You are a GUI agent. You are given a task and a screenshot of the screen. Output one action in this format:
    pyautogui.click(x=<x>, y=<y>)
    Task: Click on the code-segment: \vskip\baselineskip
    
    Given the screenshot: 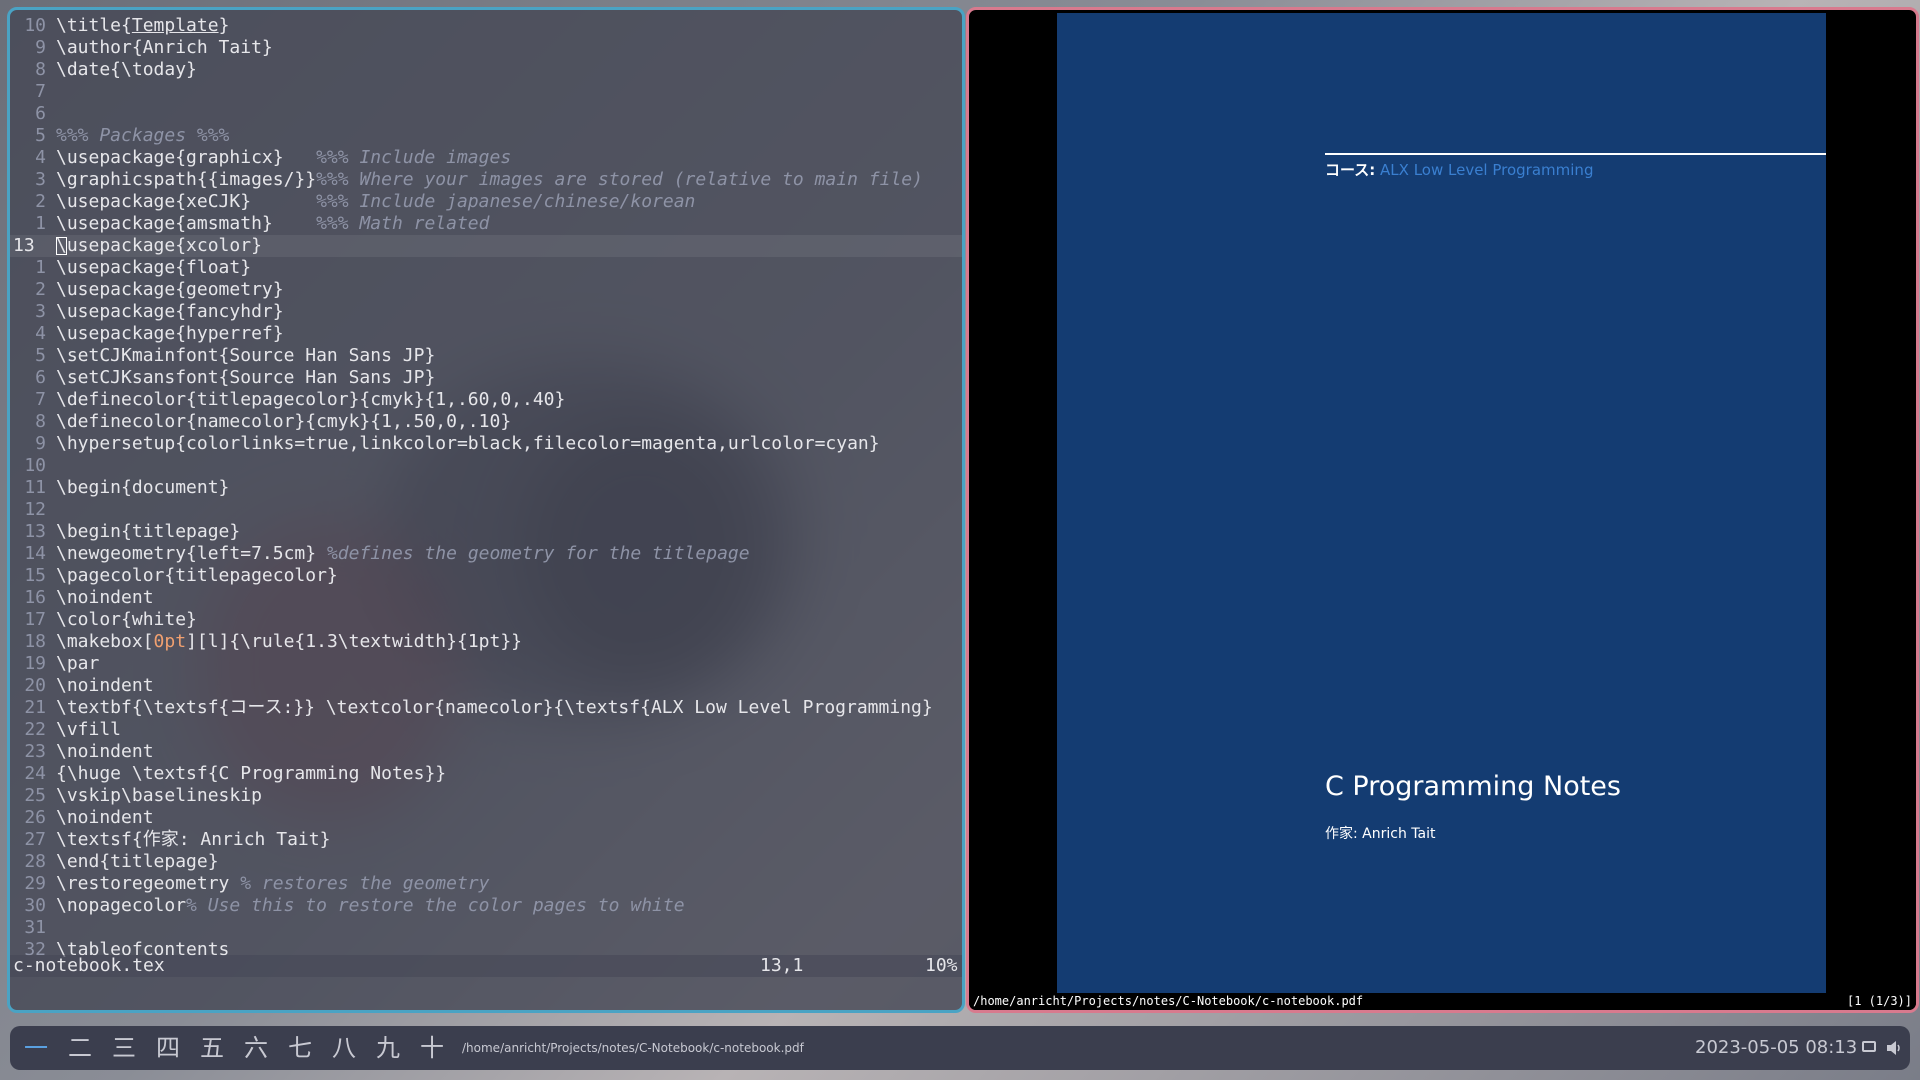 What is the action you would take?
    pyautogui.click(x=159, y=795)
    